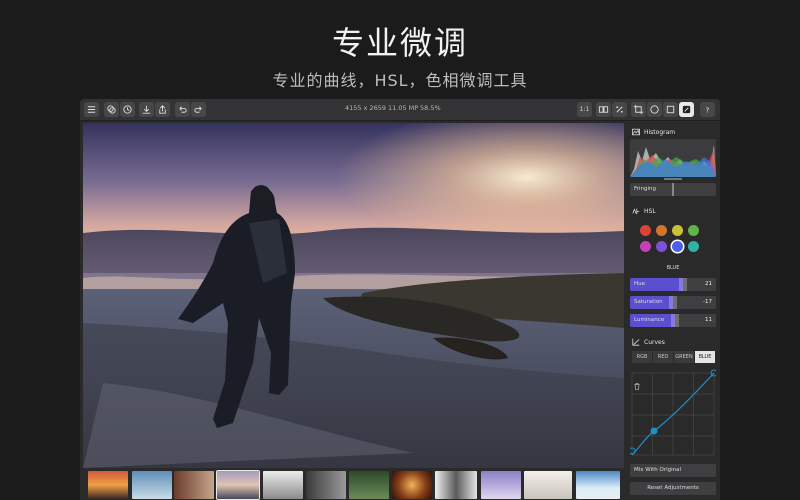  Describe the element at coordinates (645, 189) in the screenshot. I see `fringing-label: Fringing` at that location.